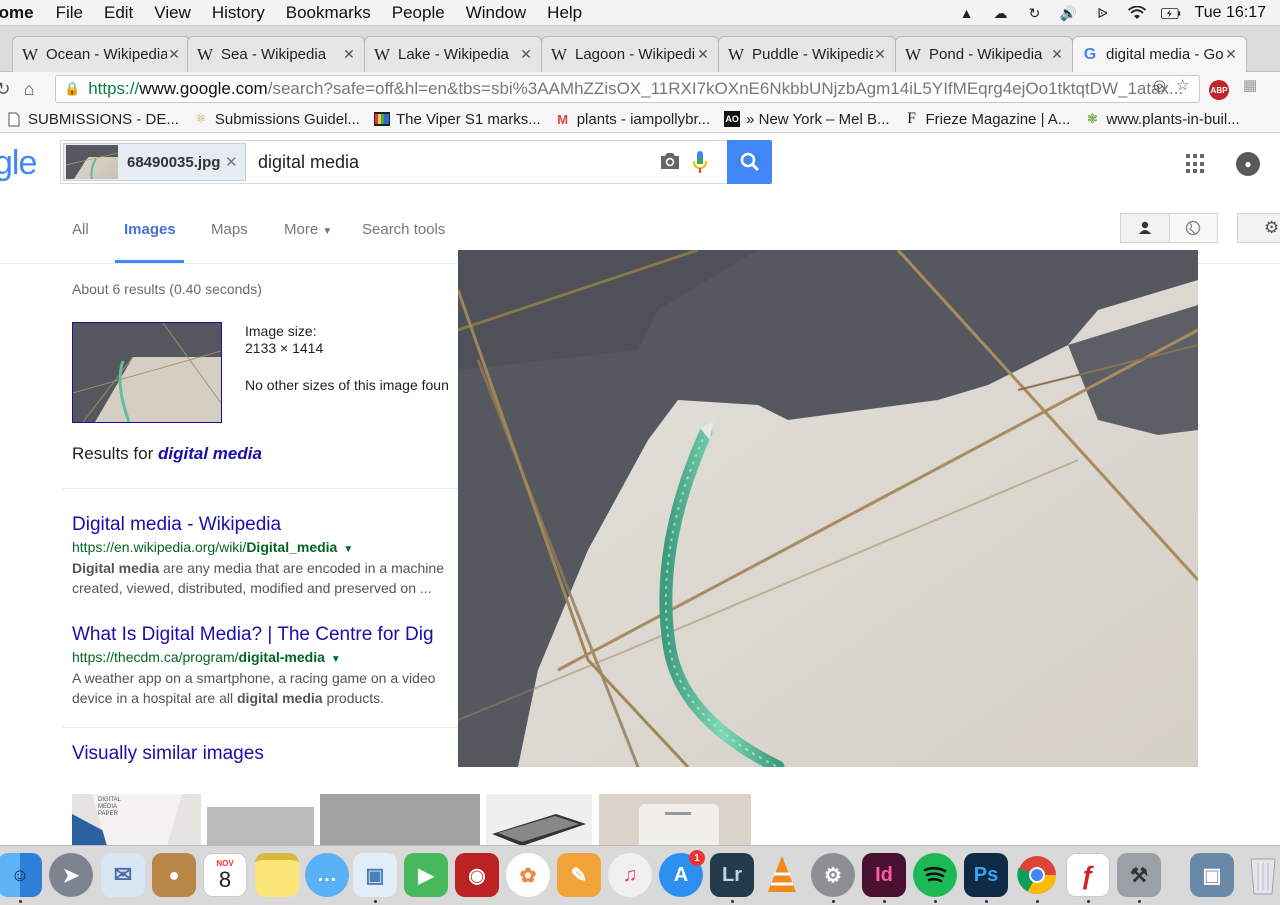 The image size is (1280, 905). What do you see at coordinates (174, 875) in the screenshot?
I see `contacts-icon: ●` at bounding box center [174, 875].